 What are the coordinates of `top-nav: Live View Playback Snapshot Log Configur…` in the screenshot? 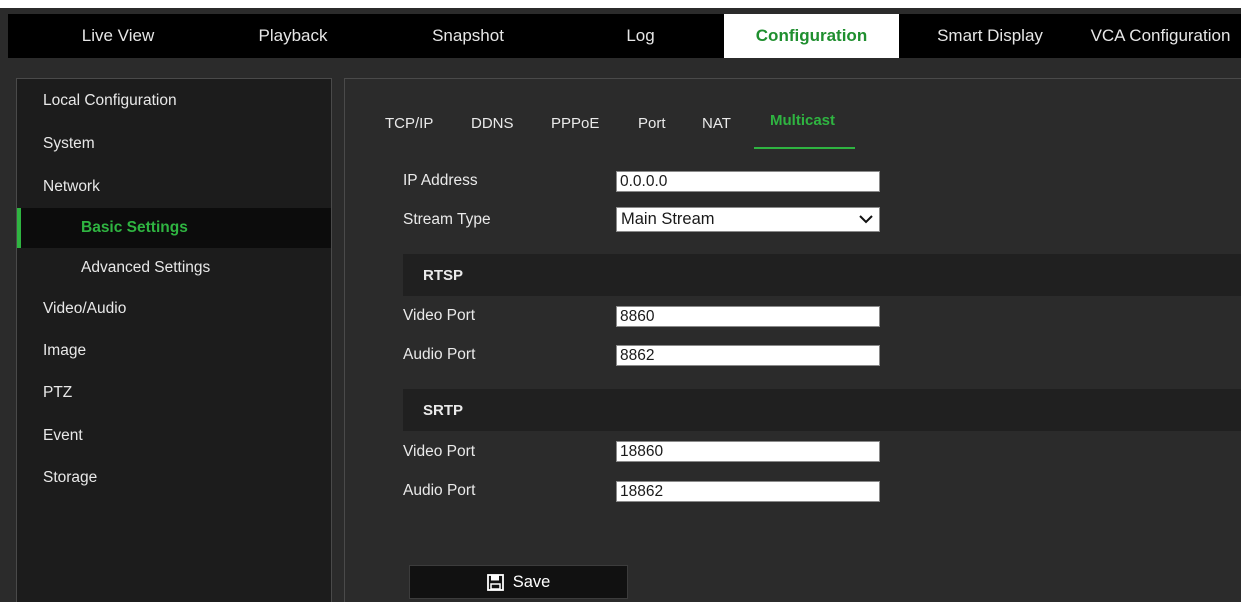 It's located at (624, 36).